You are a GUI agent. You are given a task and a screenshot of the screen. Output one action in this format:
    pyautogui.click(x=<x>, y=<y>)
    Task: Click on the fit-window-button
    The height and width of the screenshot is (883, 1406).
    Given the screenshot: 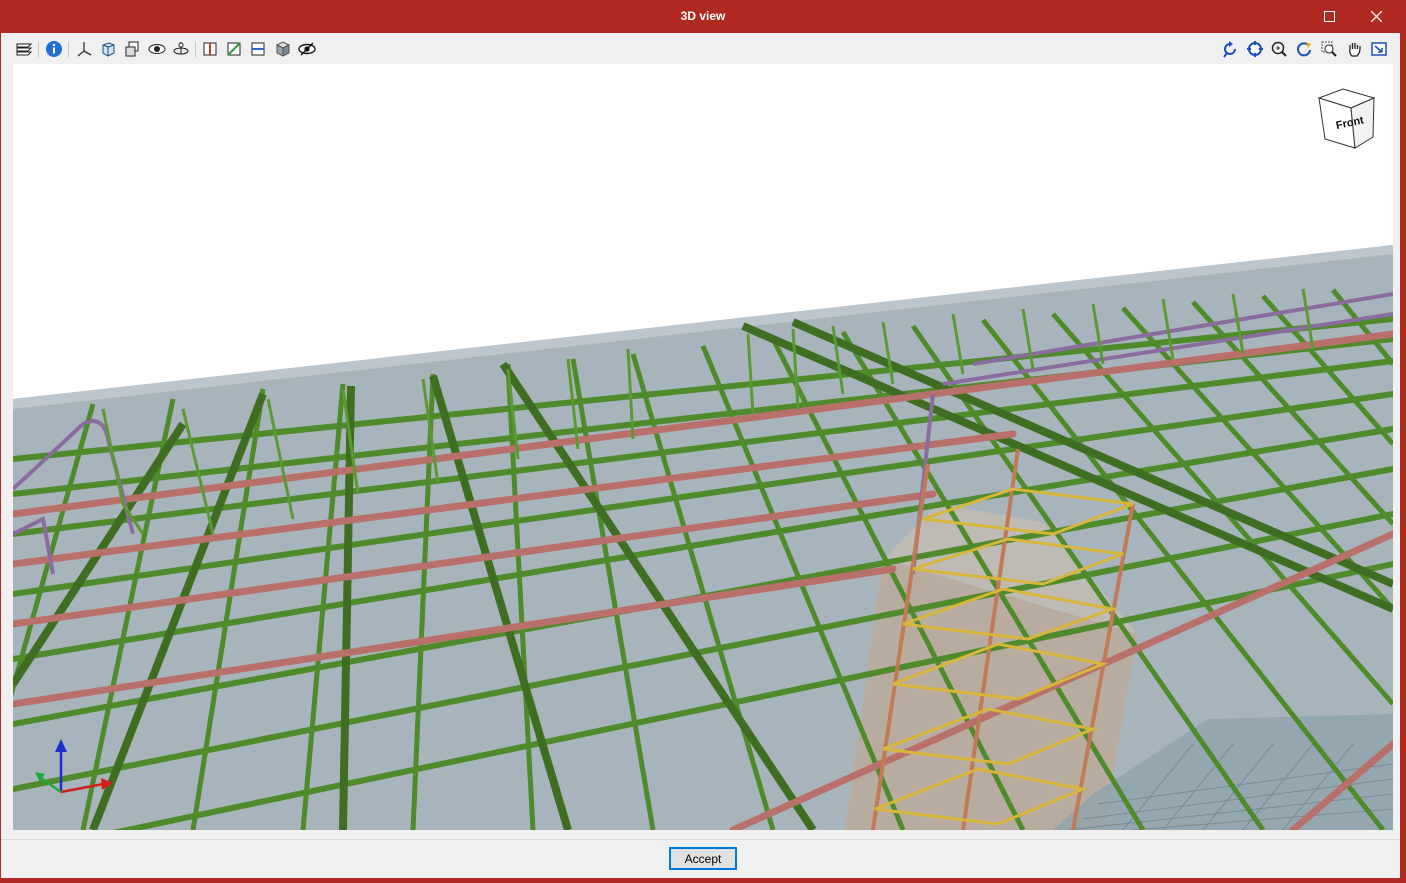 What is the action you would take?
    pyautogui.click(x=1379, y=49)
    